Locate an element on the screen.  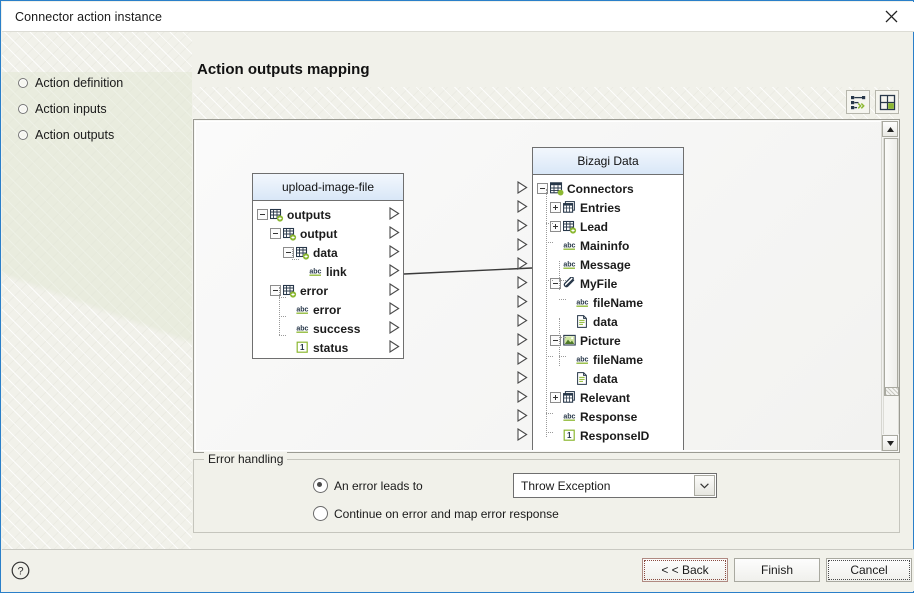
tree-row: MyFile is located at coordinates (600, 283).